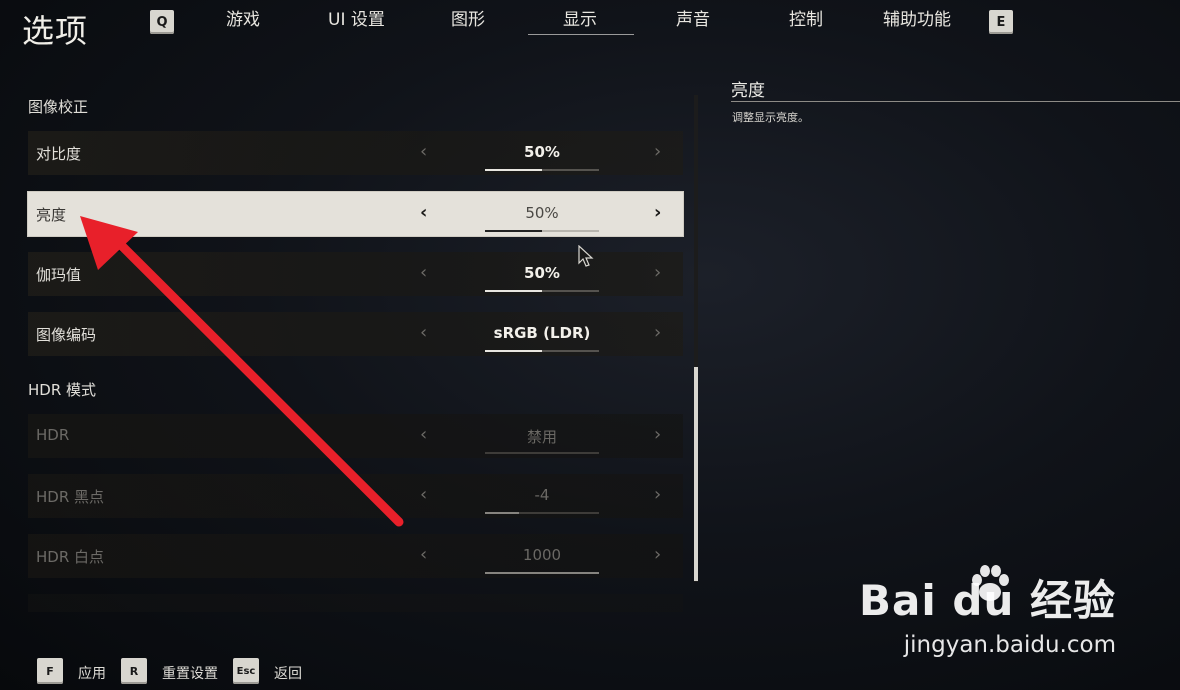 This screenshot has height=690, width=1180. What do you see at coordinates (542, 333) in the screenshot?
I see `setting-value: sRGB (LDR)` at bounding box center [542, 333].